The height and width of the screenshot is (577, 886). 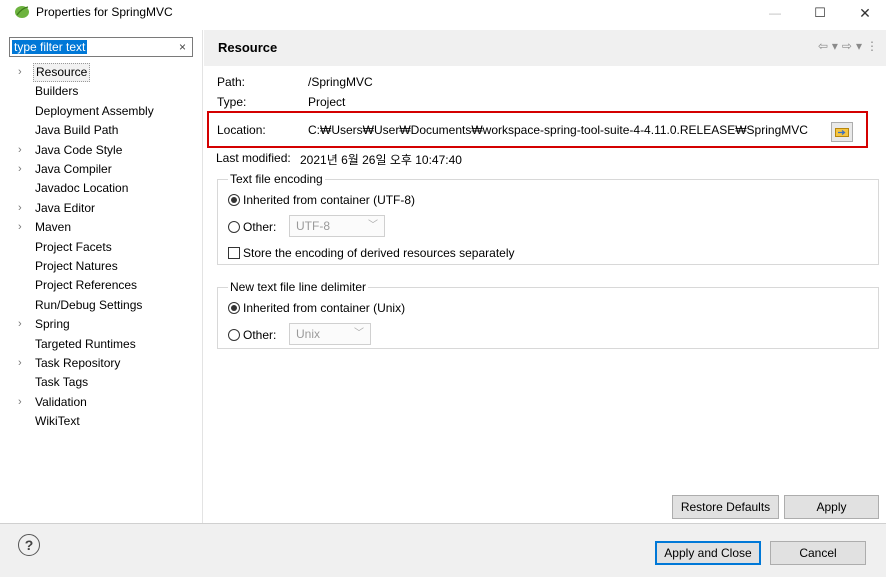 What do you see at coordinates (234, 335) in the screenshot?
I see `delimiter-other-radio` at bounding box center [234, 335].